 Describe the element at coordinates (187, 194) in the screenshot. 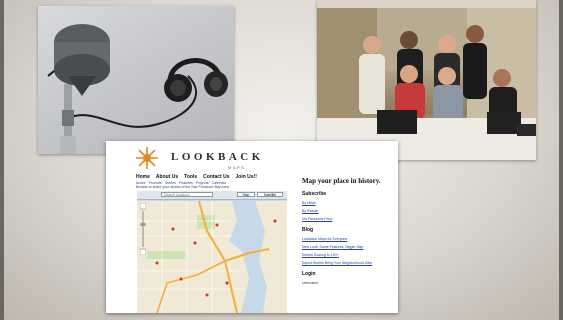

I see `map-search-input: Search locations` at that location.